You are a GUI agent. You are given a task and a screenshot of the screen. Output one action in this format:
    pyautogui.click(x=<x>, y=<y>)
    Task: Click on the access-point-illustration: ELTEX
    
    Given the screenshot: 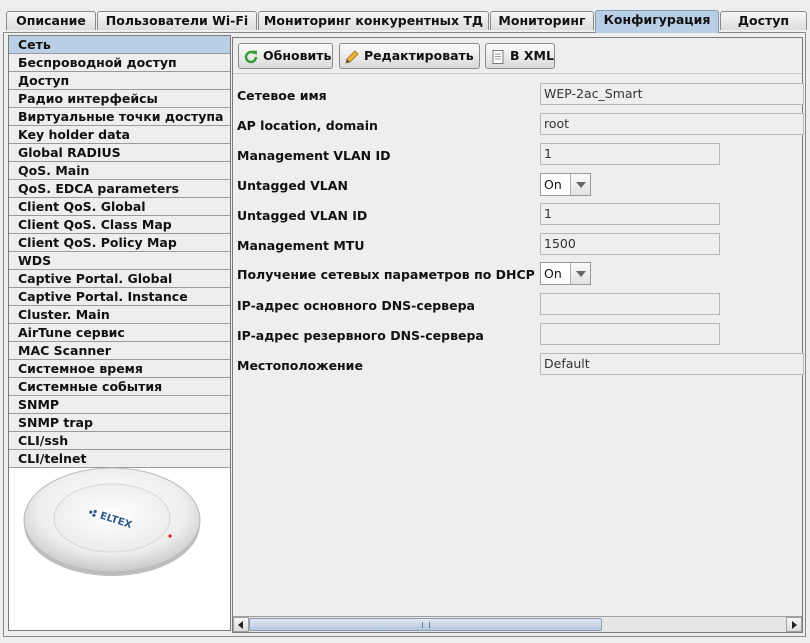 What is the action you would take?
    pyautogui.click(x=112, y=521)
    